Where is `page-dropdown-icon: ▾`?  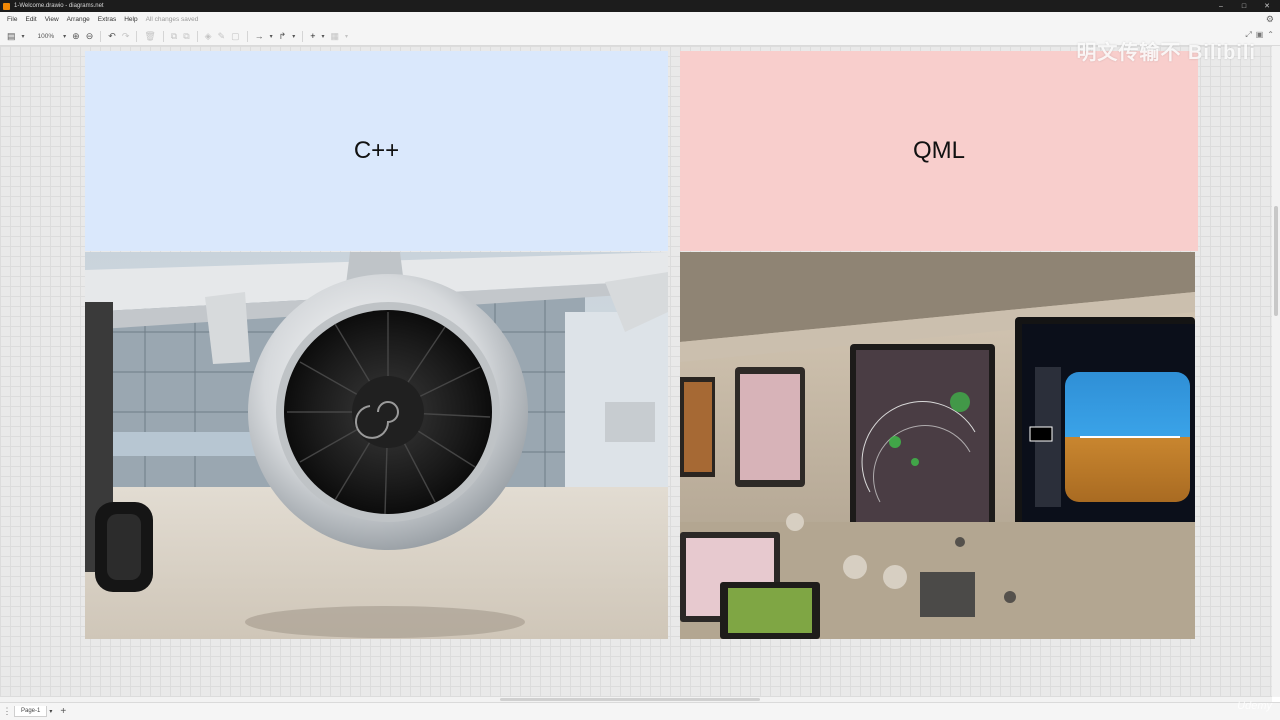 page-dropdown-icon: ▾ is located at coordinates (50, 711).